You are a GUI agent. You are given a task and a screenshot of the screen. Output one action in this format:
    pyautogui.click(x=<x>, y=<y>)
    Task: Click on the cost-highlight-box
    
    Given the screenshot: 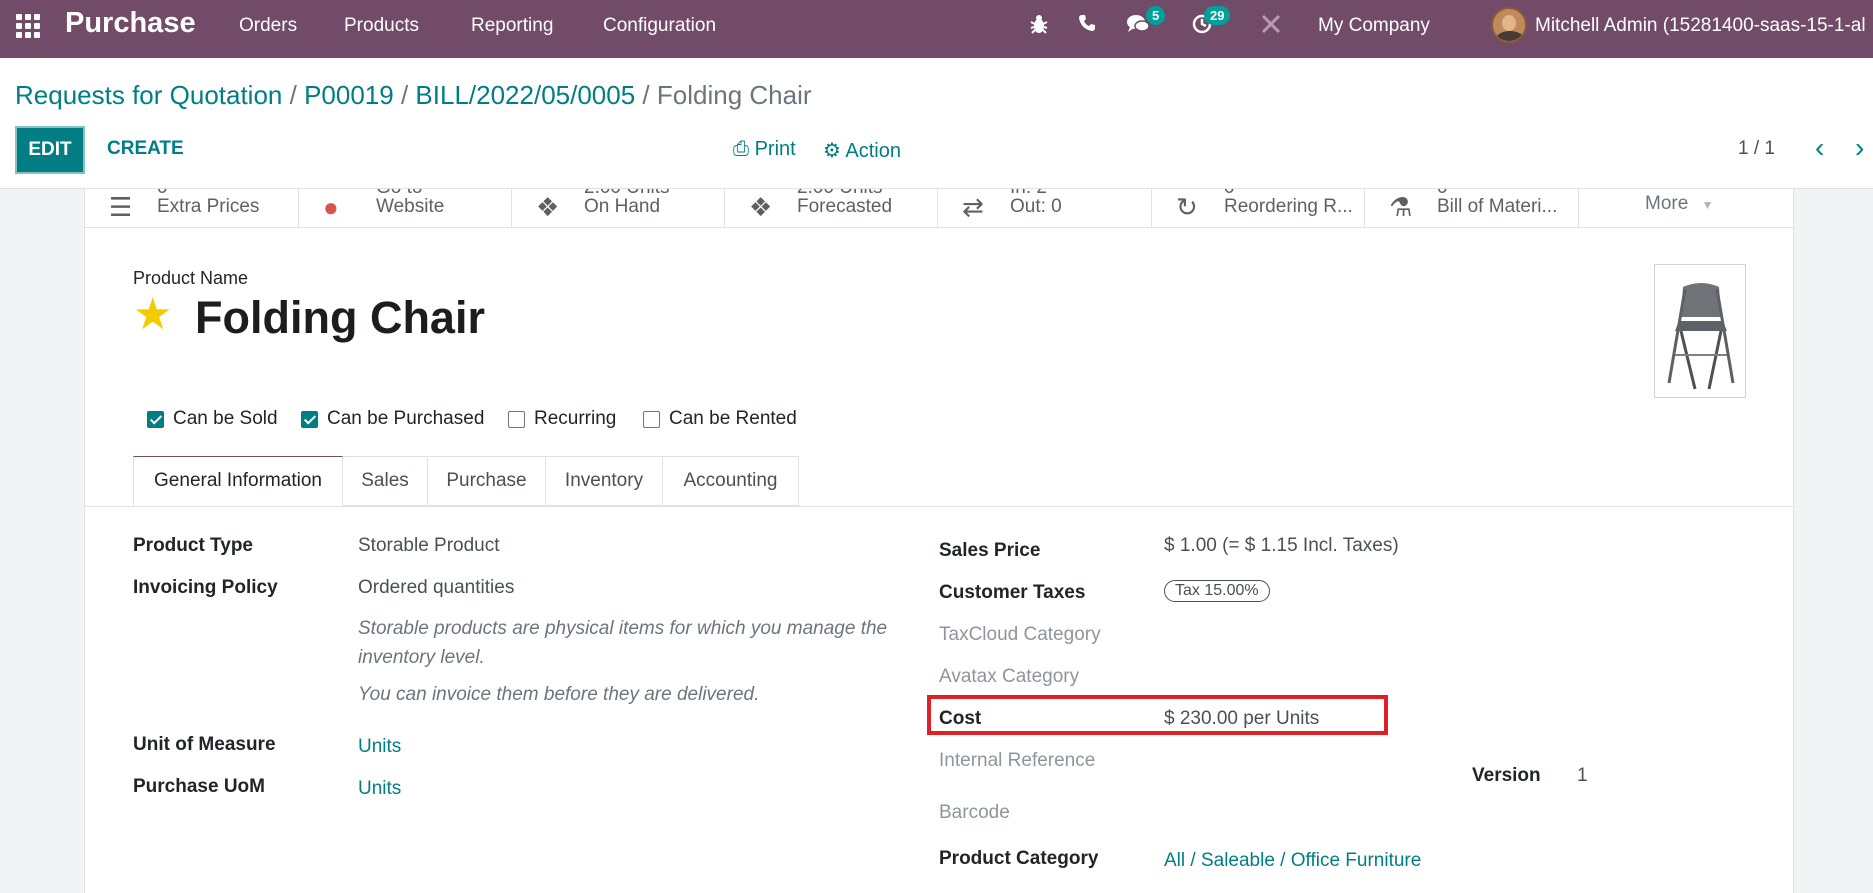 What is the action you would take?
    pyautogui.click(x=1157, y=715)
    